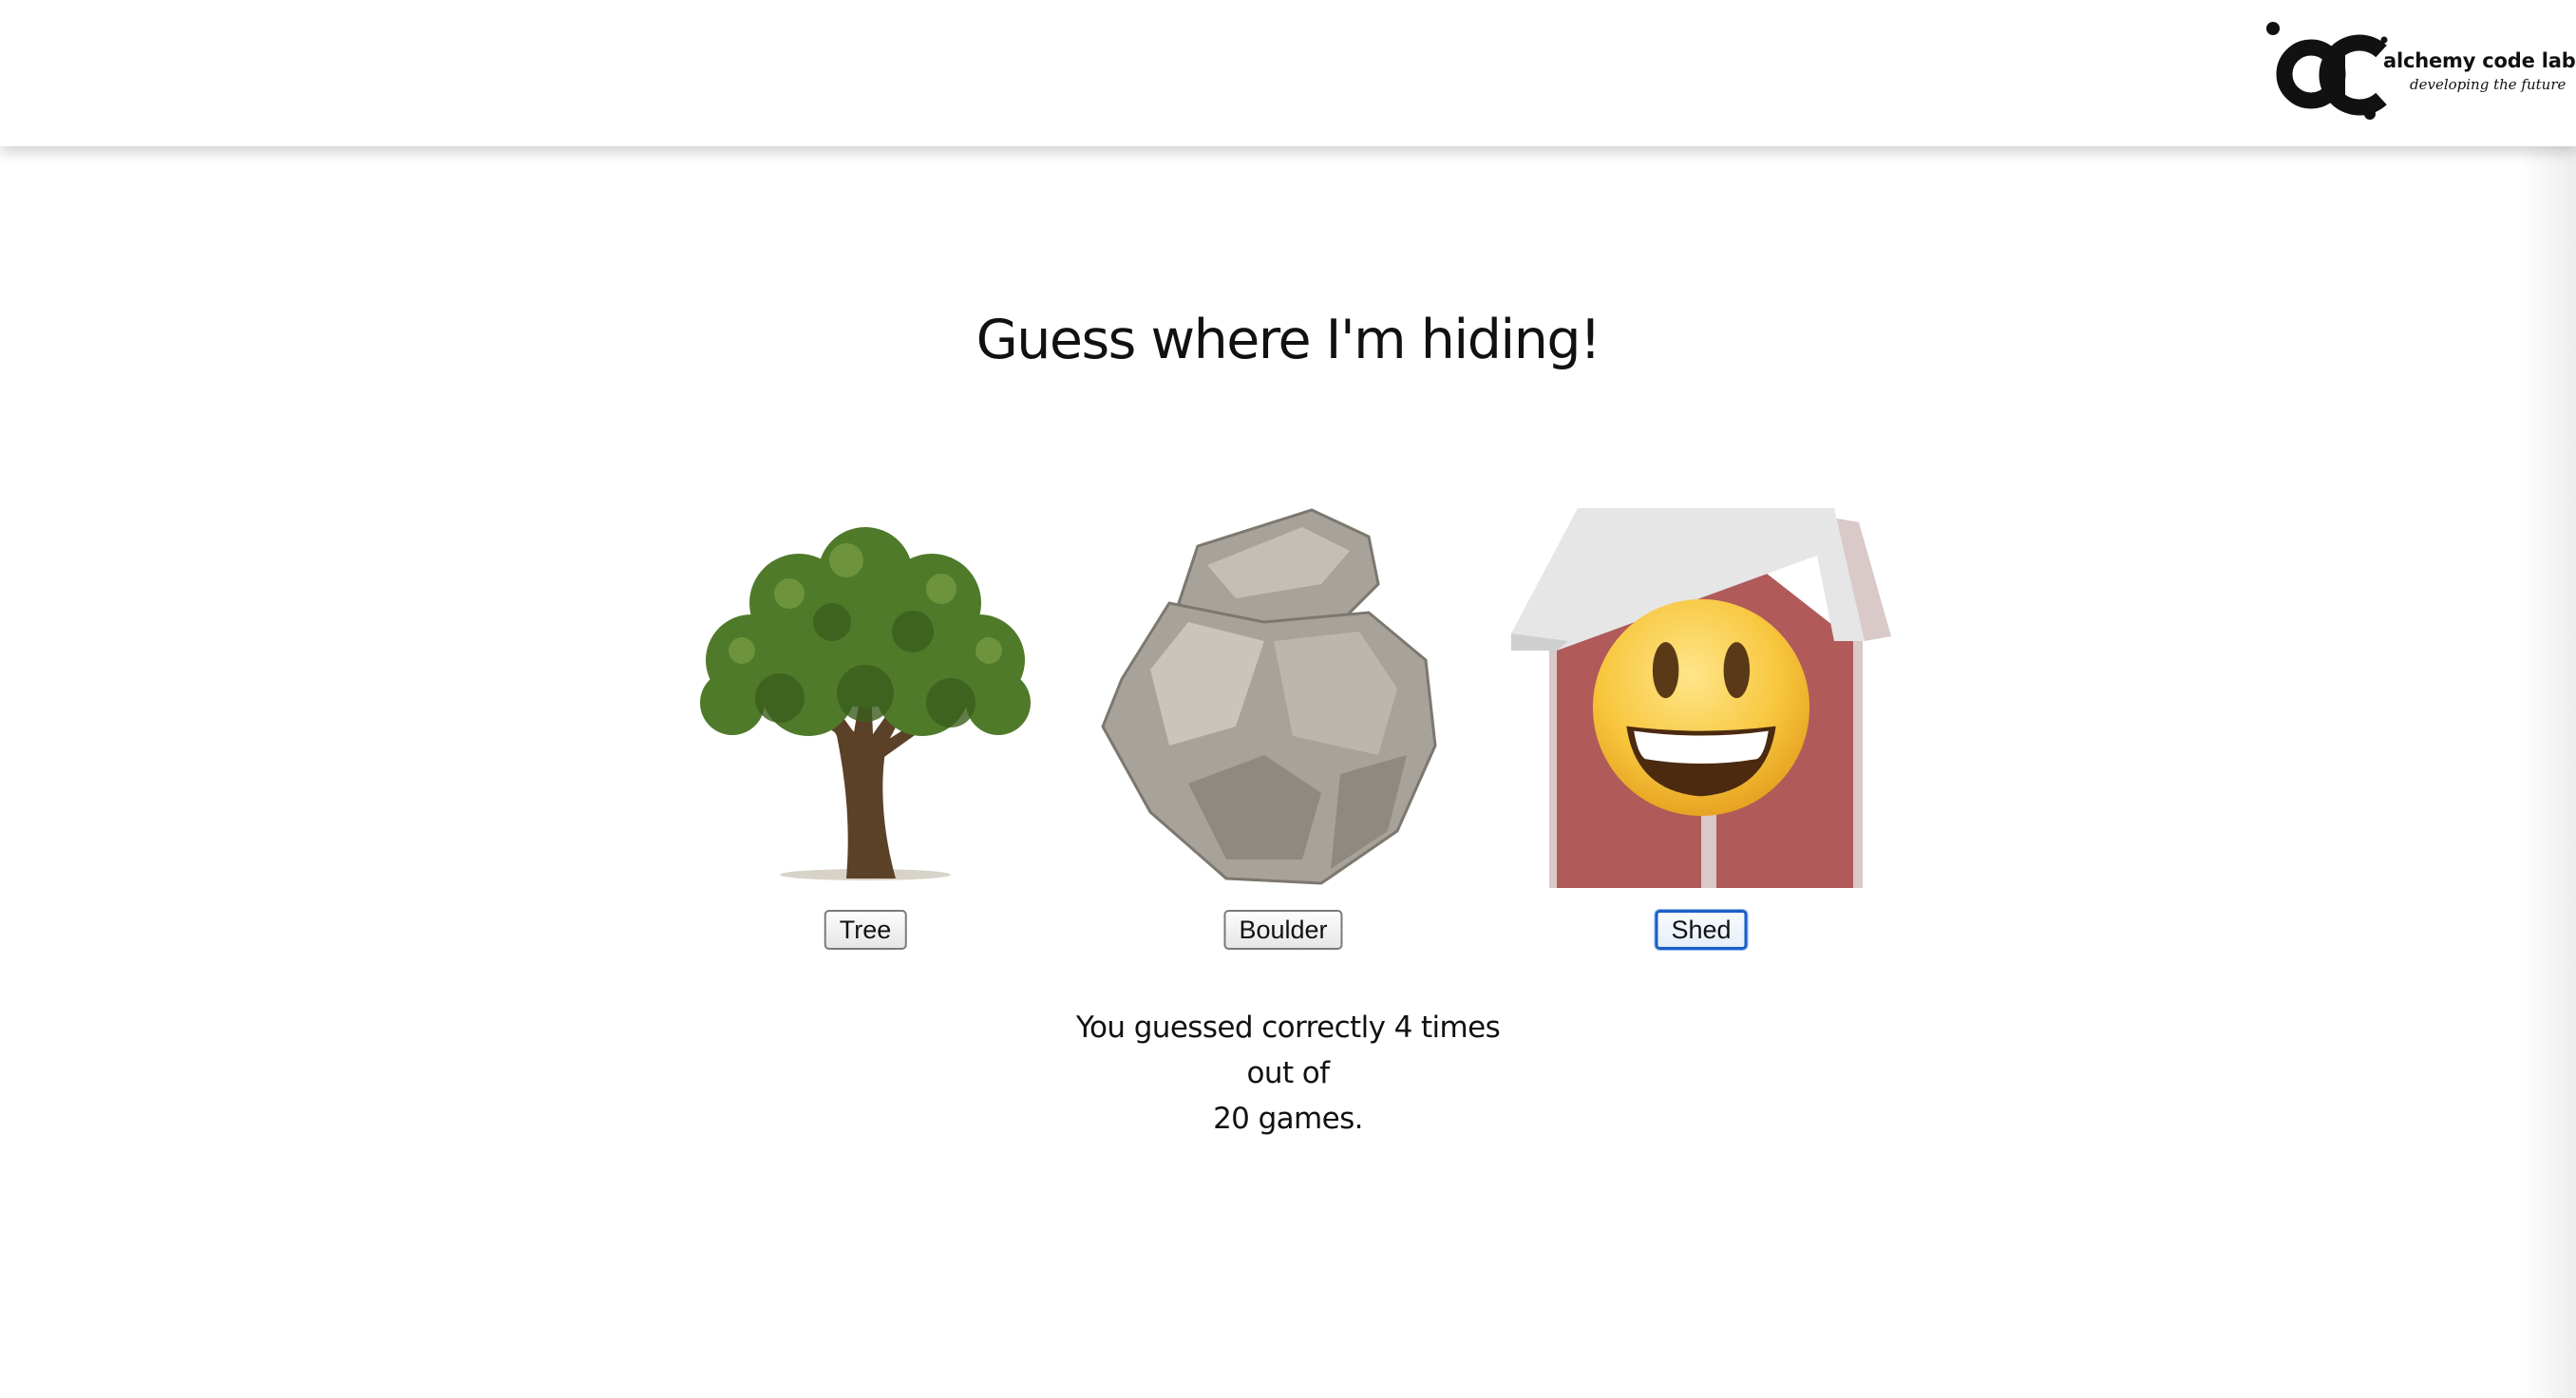 Image resolution: width=2576 pixels, height=1398 pixels. I want to click on score-prefix: You guessed correctly, so click(1234, 1028).